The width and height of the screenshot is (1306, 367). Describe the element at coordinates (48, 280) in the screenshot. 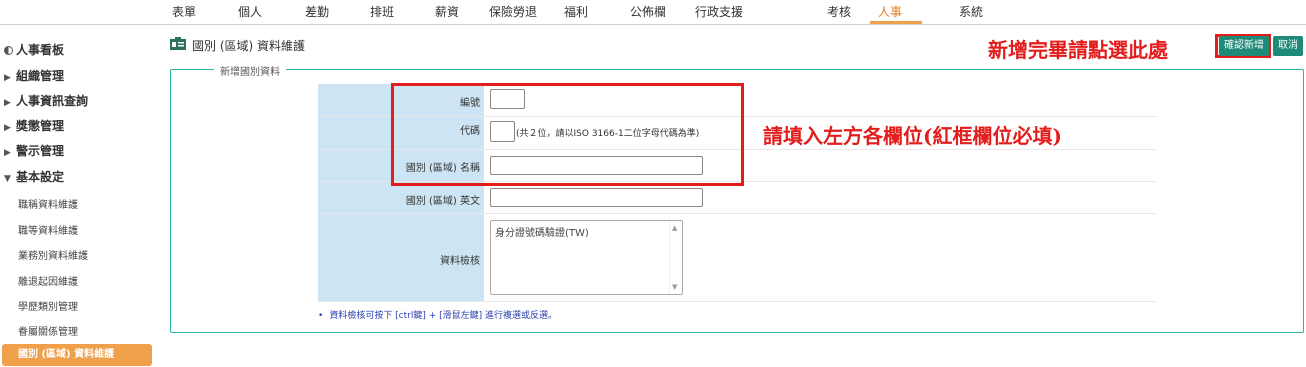

I see `sidebar-subitem-resignation-reason: 離退起因維護` at that location.